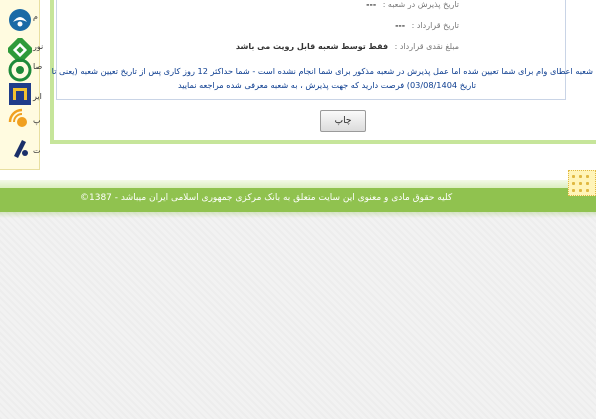  What do you see at coordinates (582, 183) in the screenshot?
I see `corner-decoration-icon` at bounding box center [582, 183].